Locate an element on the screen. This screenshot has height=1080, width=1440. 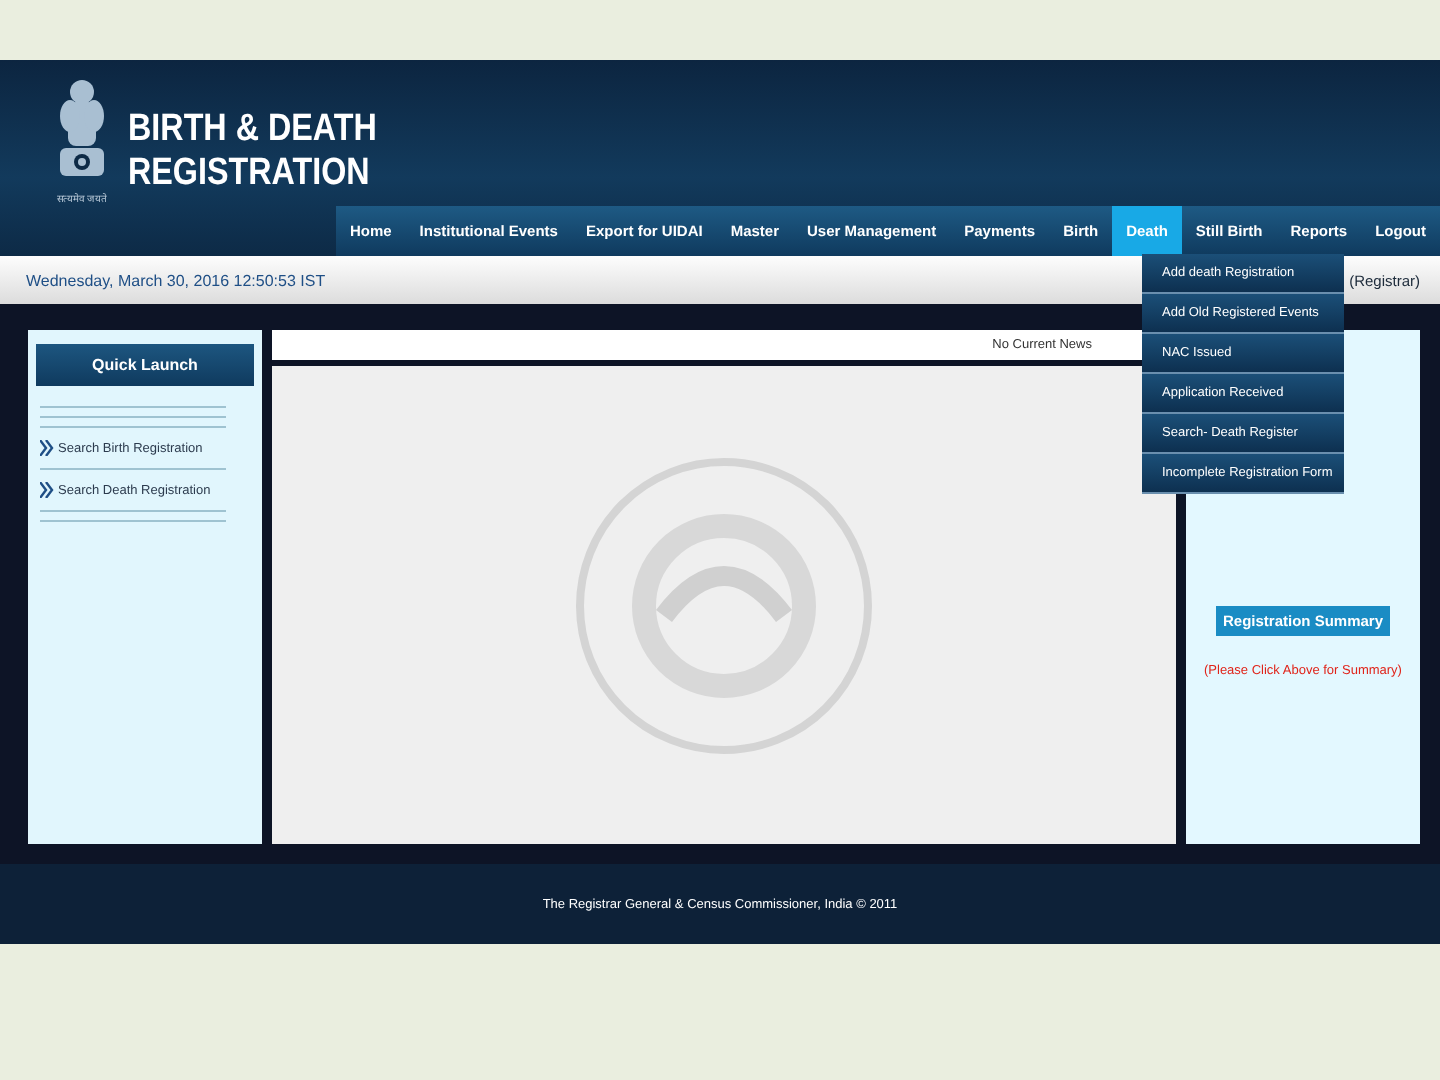
site-title: REGISTRATION is located at coordinates (250, 174).